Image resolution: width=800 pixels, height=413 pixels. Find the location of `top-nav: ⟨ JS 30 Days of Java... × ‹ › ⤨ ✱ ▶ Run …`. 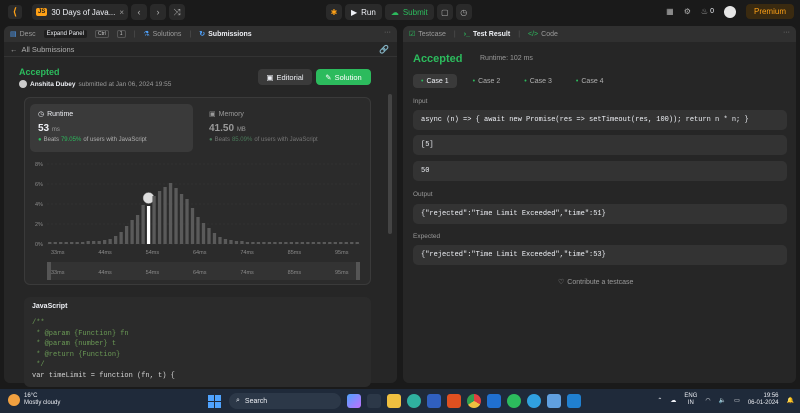

top-nav: ⟨ JS 30 Days of Java... × ‹ › ⤨ ✱ ▶ Run … is located at coordinates (400, 12).